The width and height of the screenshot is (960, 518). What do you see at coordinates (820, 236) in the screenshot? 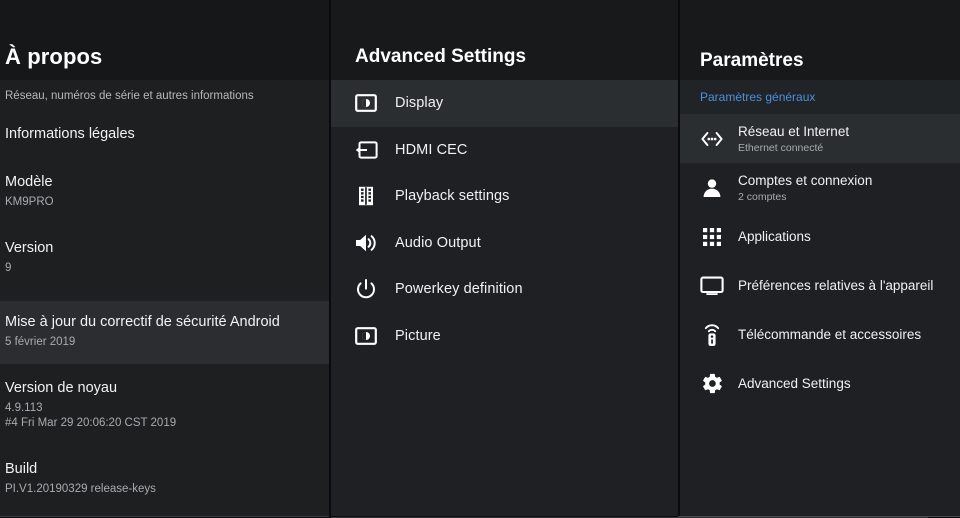
I see `settings-item-applications: Applications` at bounding box center [820, 236].